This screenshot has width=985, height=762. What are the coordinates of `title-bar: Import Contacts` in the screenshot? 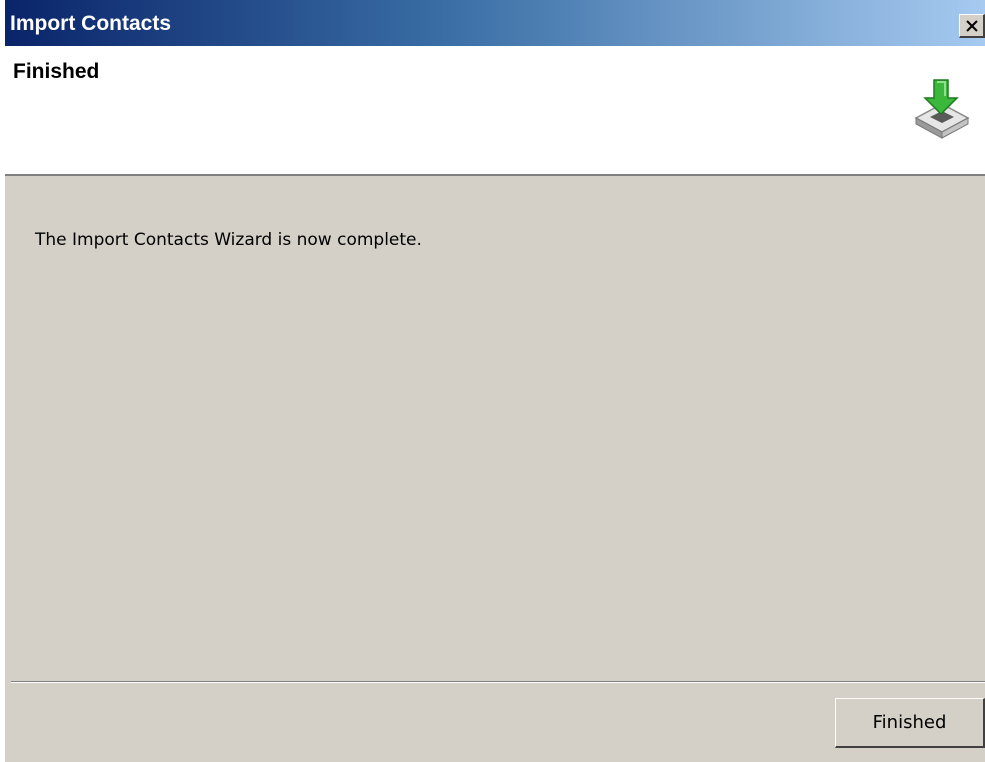 It's located at (495, 23).